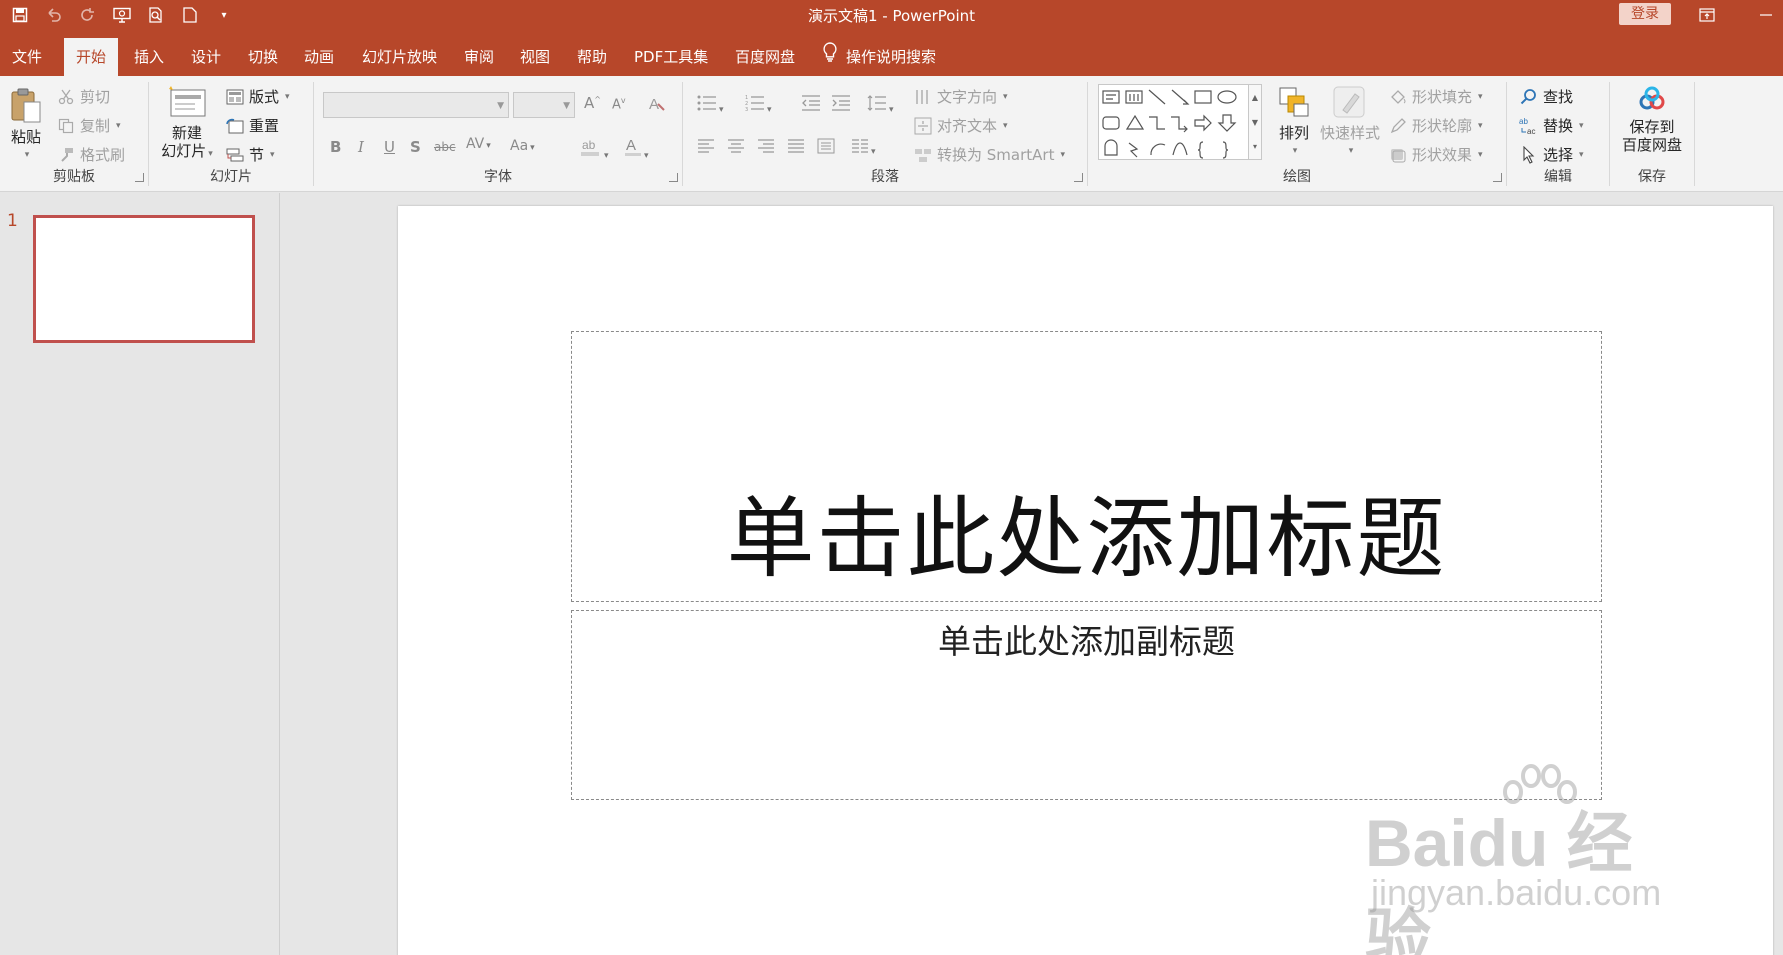 The width and height of the screenshot is (1783, 955). Describe the element at coordinates (90, 154) in the screenshot. I see `format-painter-button: 格式刷` at that location.